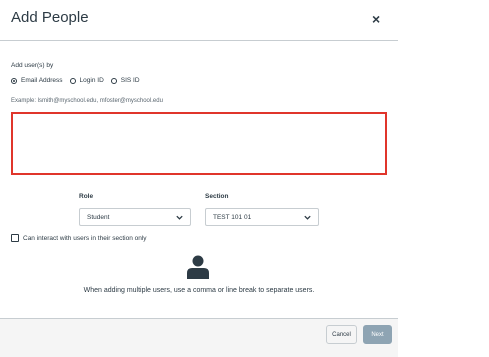 The image size is (489, 357). Describe the element at coordinates (376, 19) in the screenshot. I see `close-icon: ×` at that location.